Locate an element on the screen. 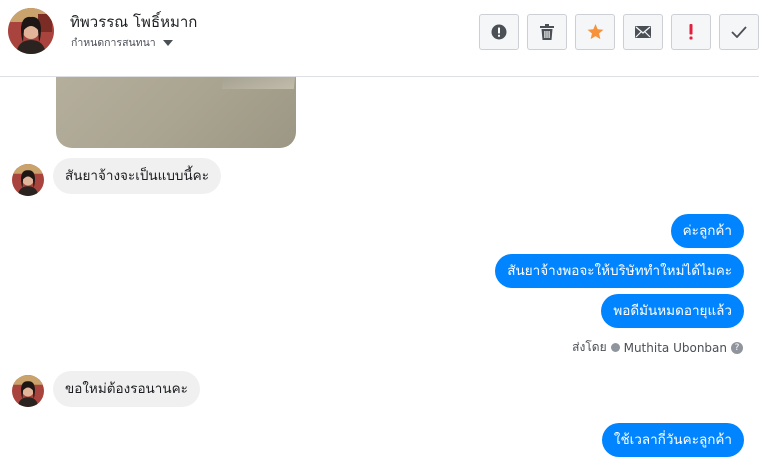 The height and width of the screenshot is (468, 759). photo-attachment is located at coordinates (176, 112).